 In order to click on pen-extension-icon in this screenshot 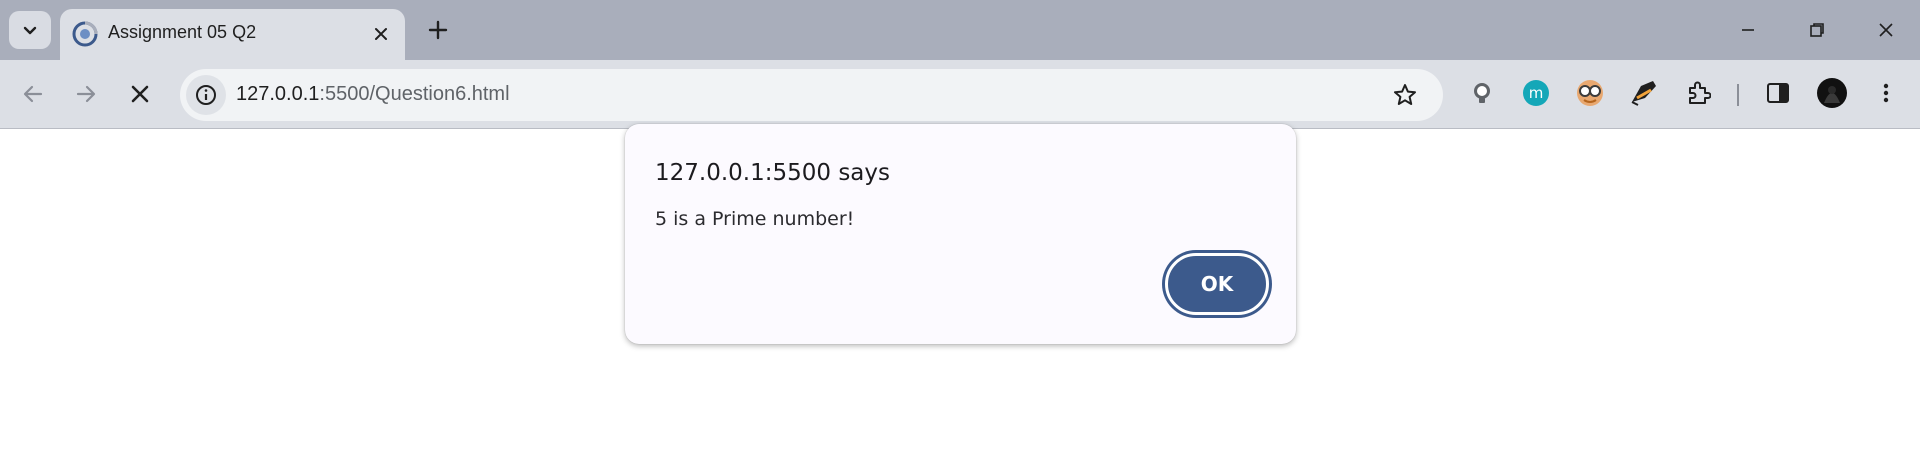, I will do `click(1643, 93)`.